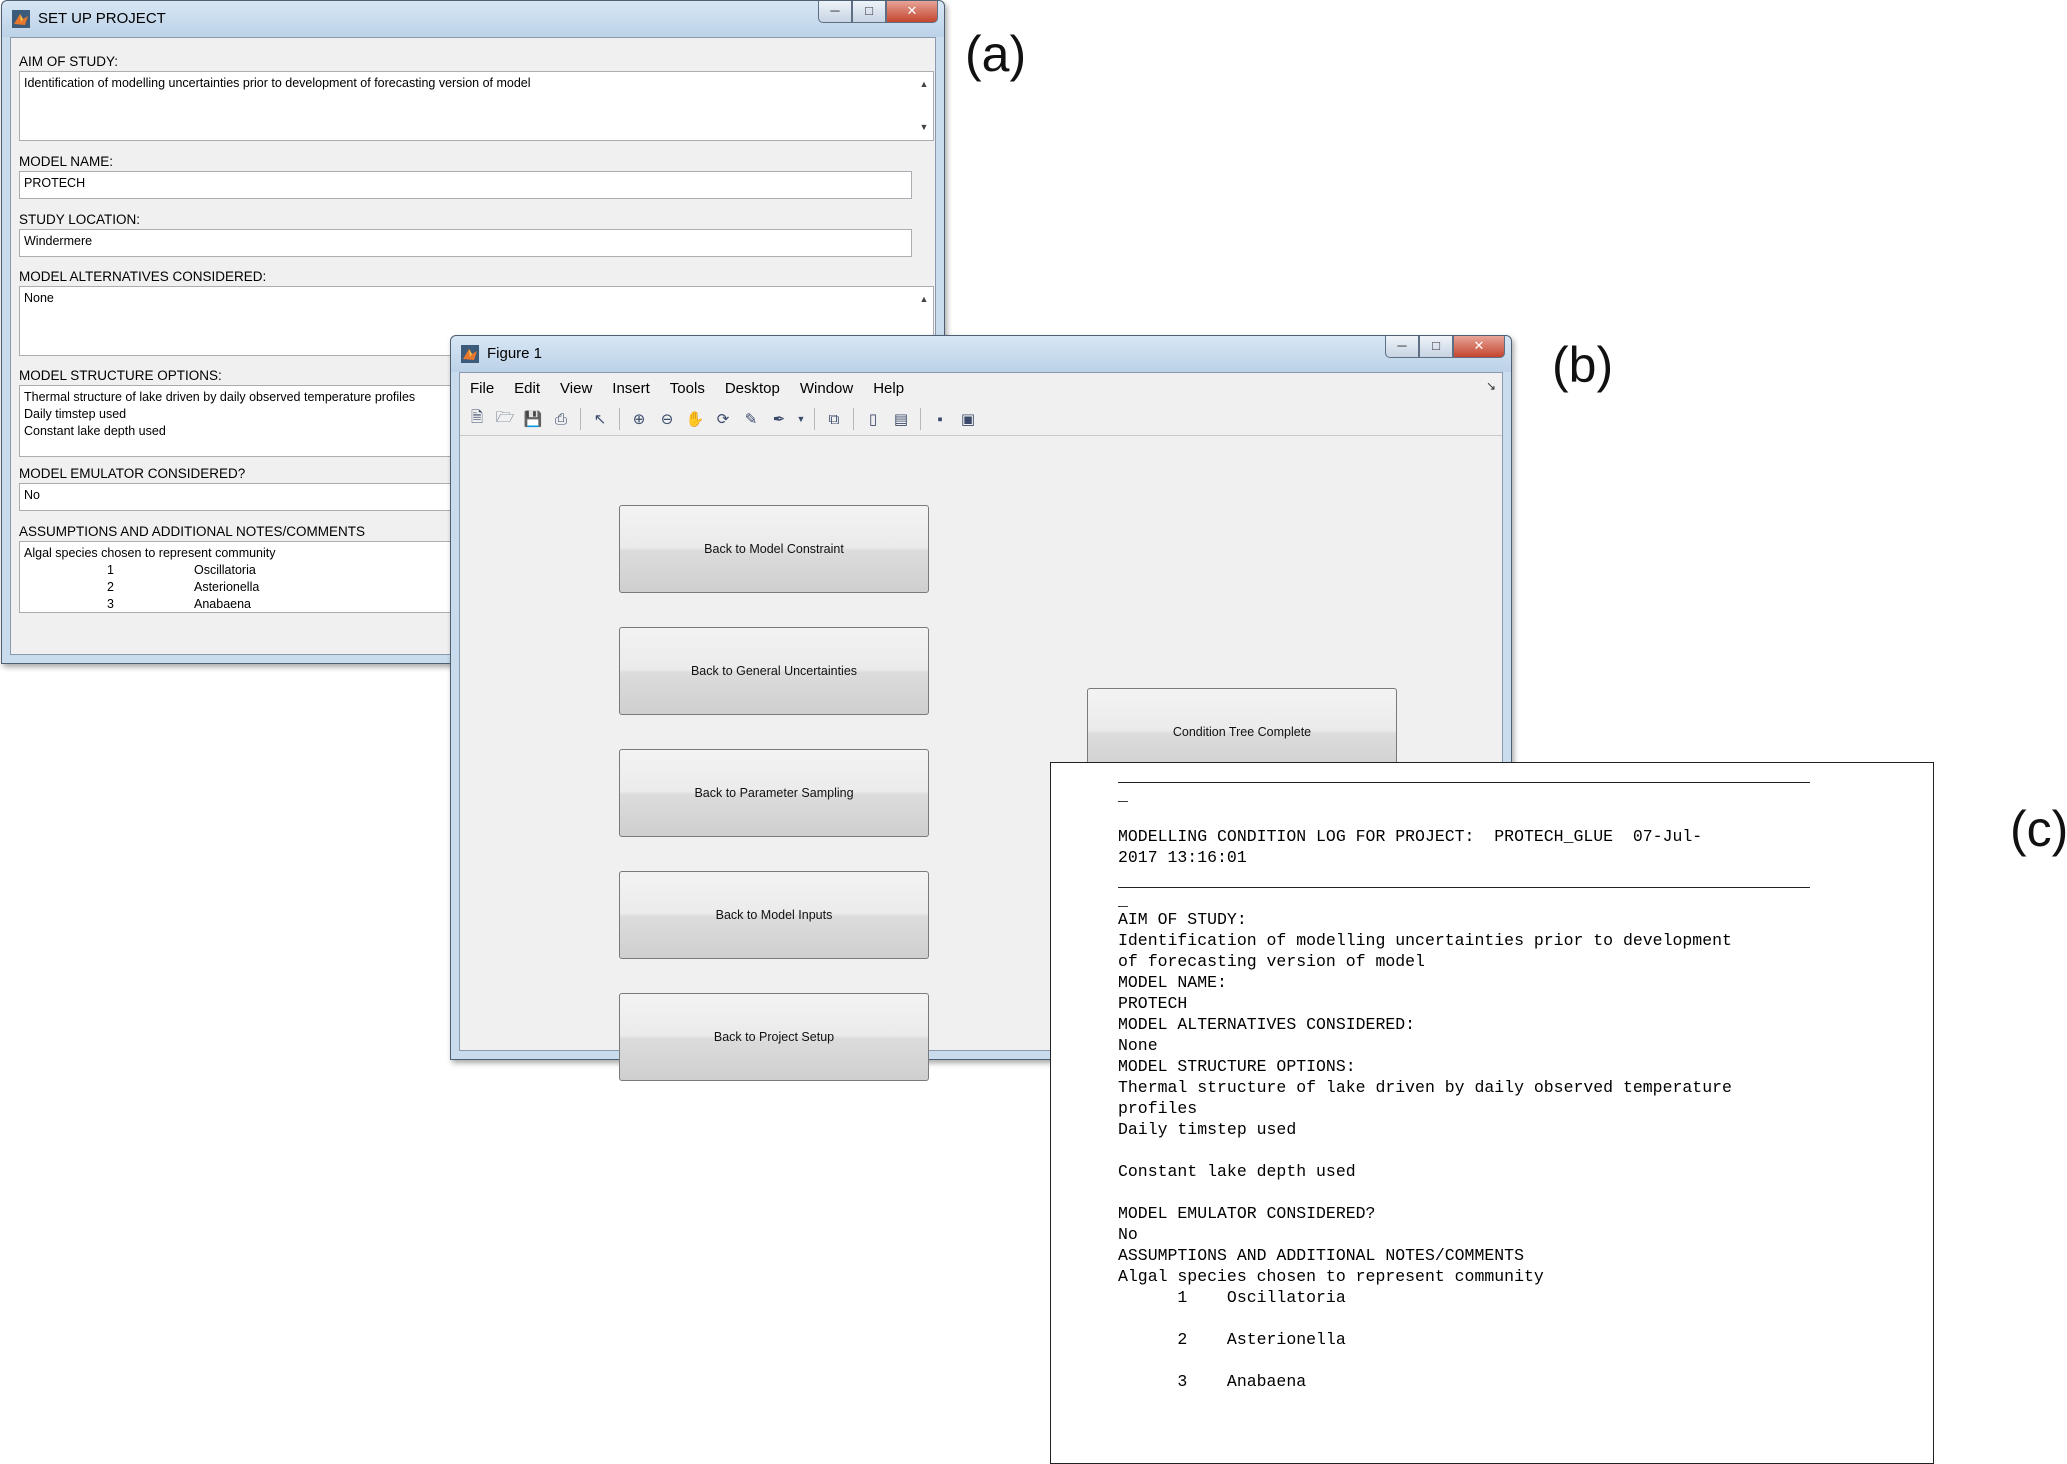 This screenshot has width=2067, height=1464. What do you see at coordinates (924, 106) in the screenshot?
I see `aim-scrollbar: ▲ ▼` at bounding box center [924, 106].